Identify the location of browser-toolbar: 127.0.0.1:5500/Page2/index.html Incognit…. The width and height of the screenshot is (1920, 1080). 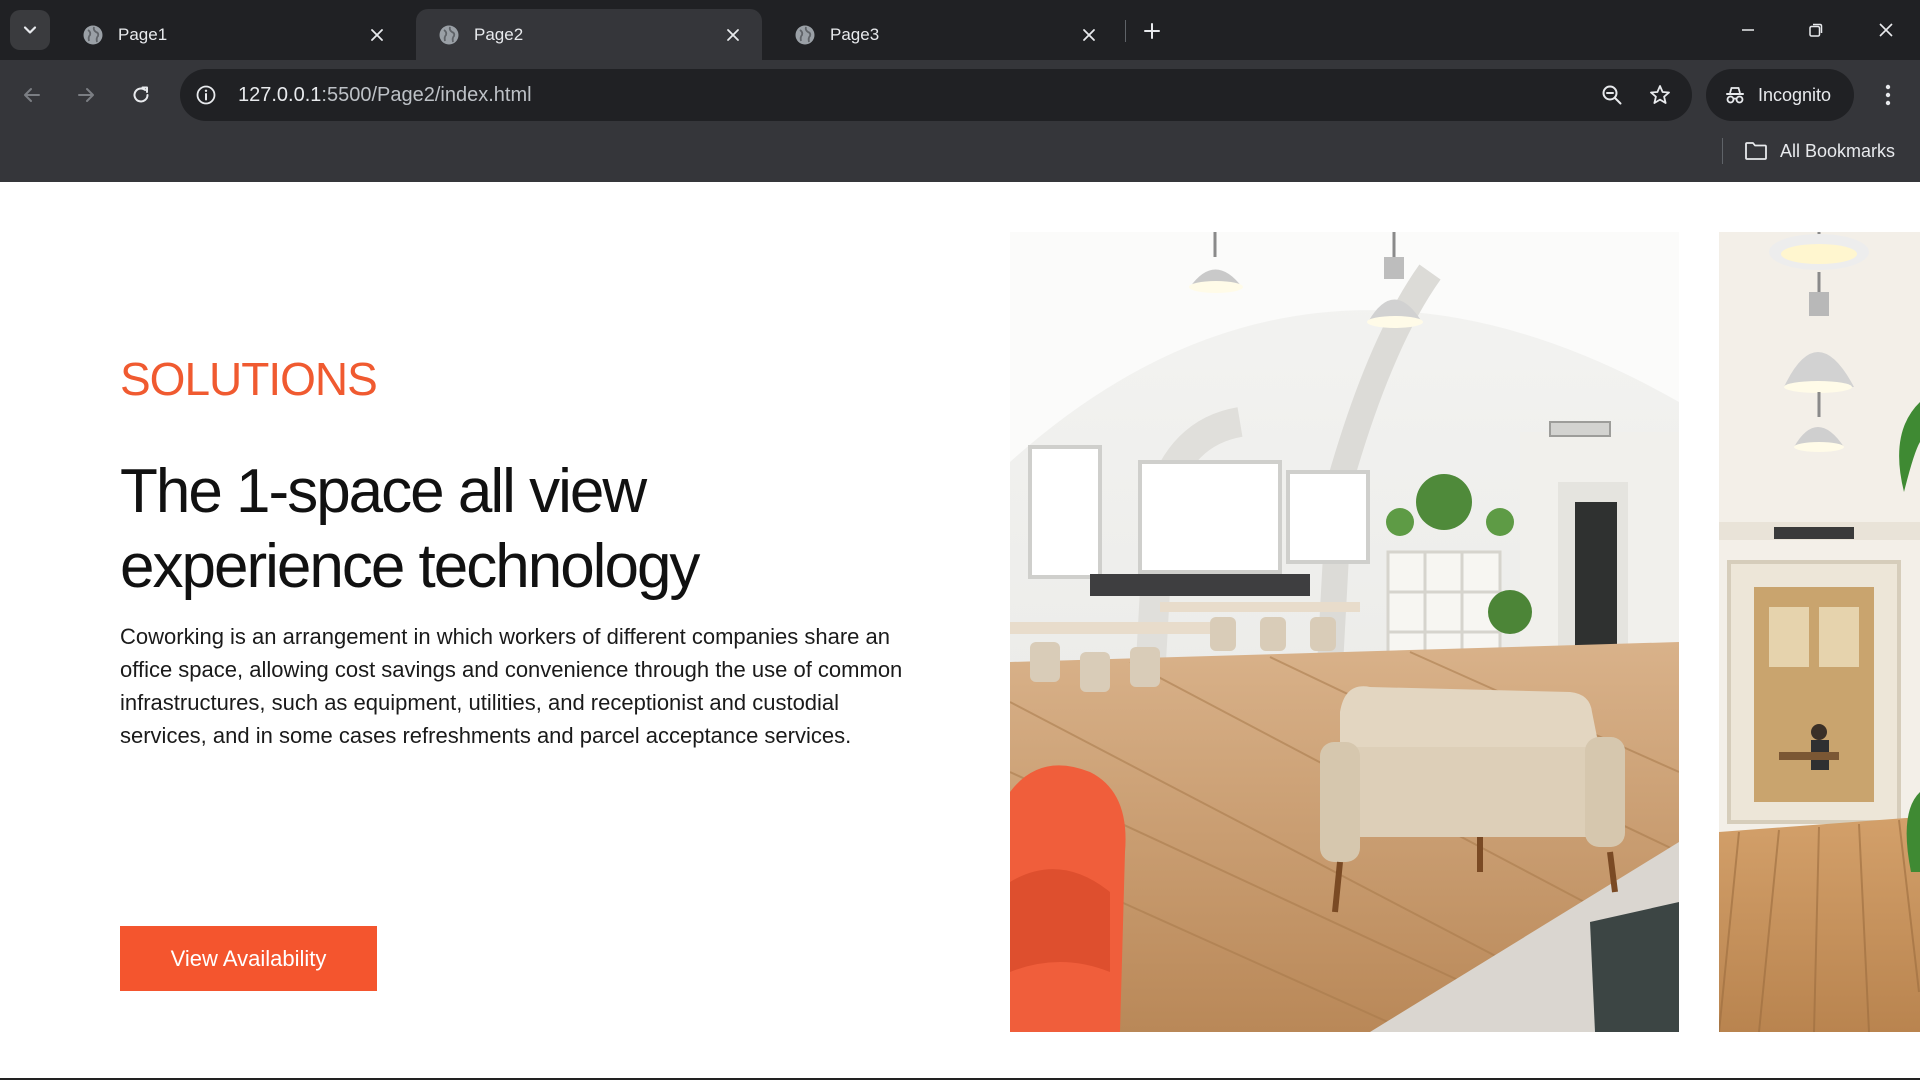
(960, 95).